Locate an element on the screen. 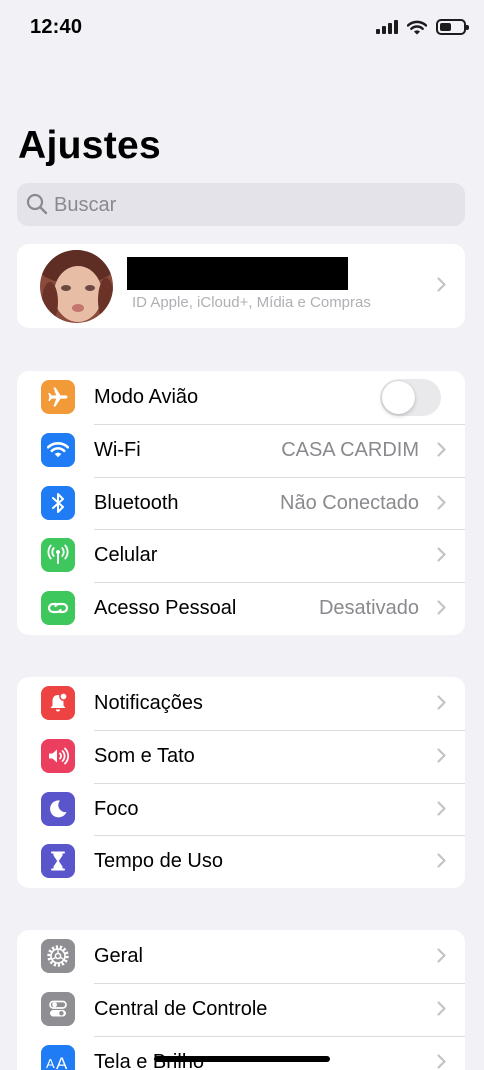  search-placeholder: Buscar is located at coordinates (85, 205).